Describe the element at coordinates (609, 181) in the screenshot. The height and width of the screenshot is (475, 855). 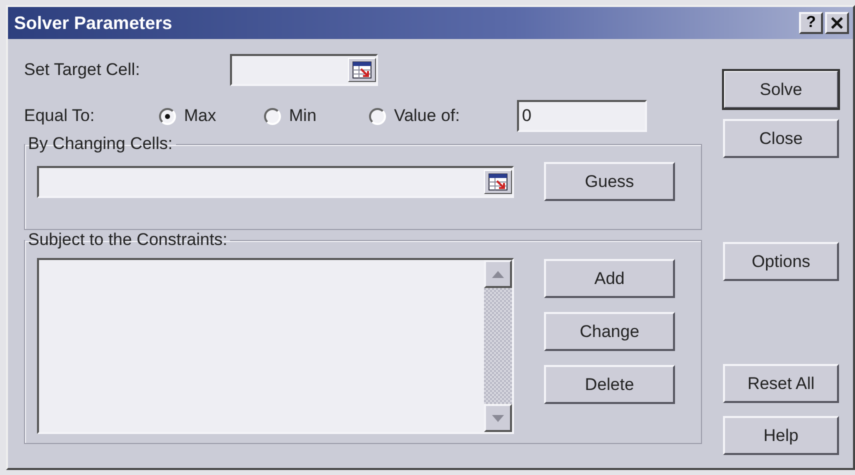
I see `guess-button: Guess` at that location.